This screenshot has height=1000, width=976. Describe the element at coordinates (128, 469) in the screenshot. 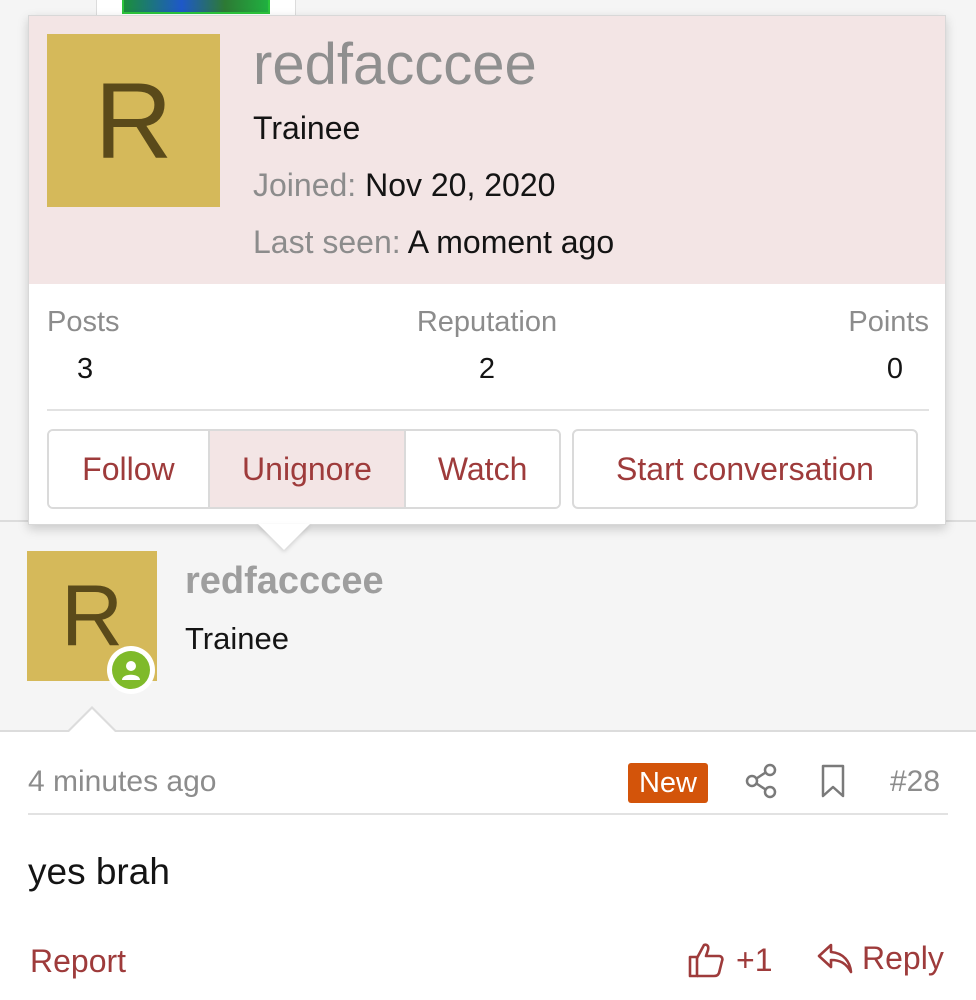

I see `follow-button: Follow` at that location.